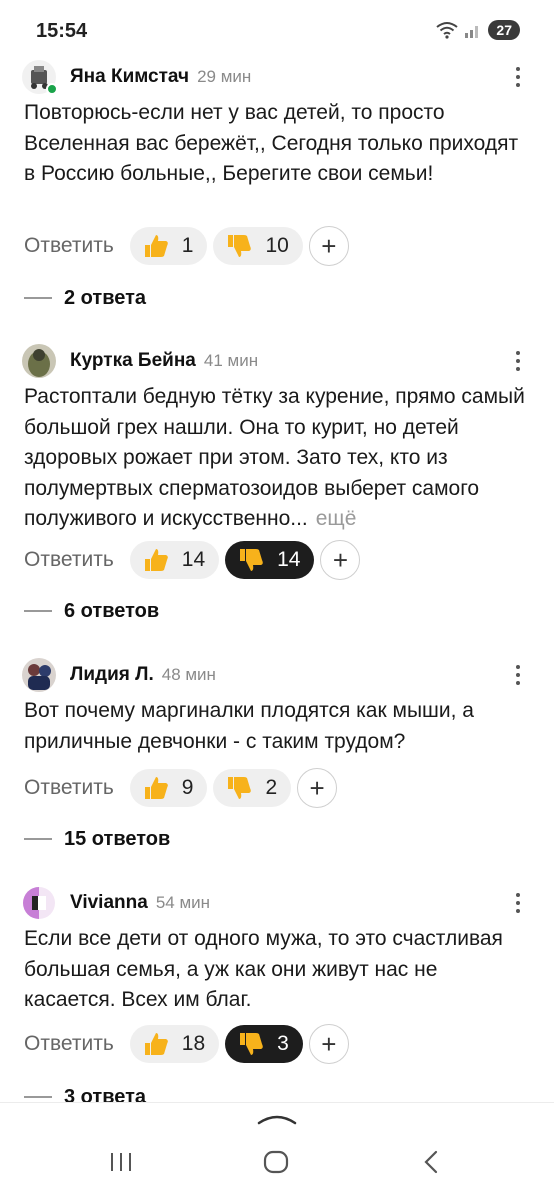 The height and width of the screenshot is (1200, 554). What do you see at coordinates (264, 1044) in the screenshot?
I see `dislike-button: 3` at bounding box center [264, 1044].